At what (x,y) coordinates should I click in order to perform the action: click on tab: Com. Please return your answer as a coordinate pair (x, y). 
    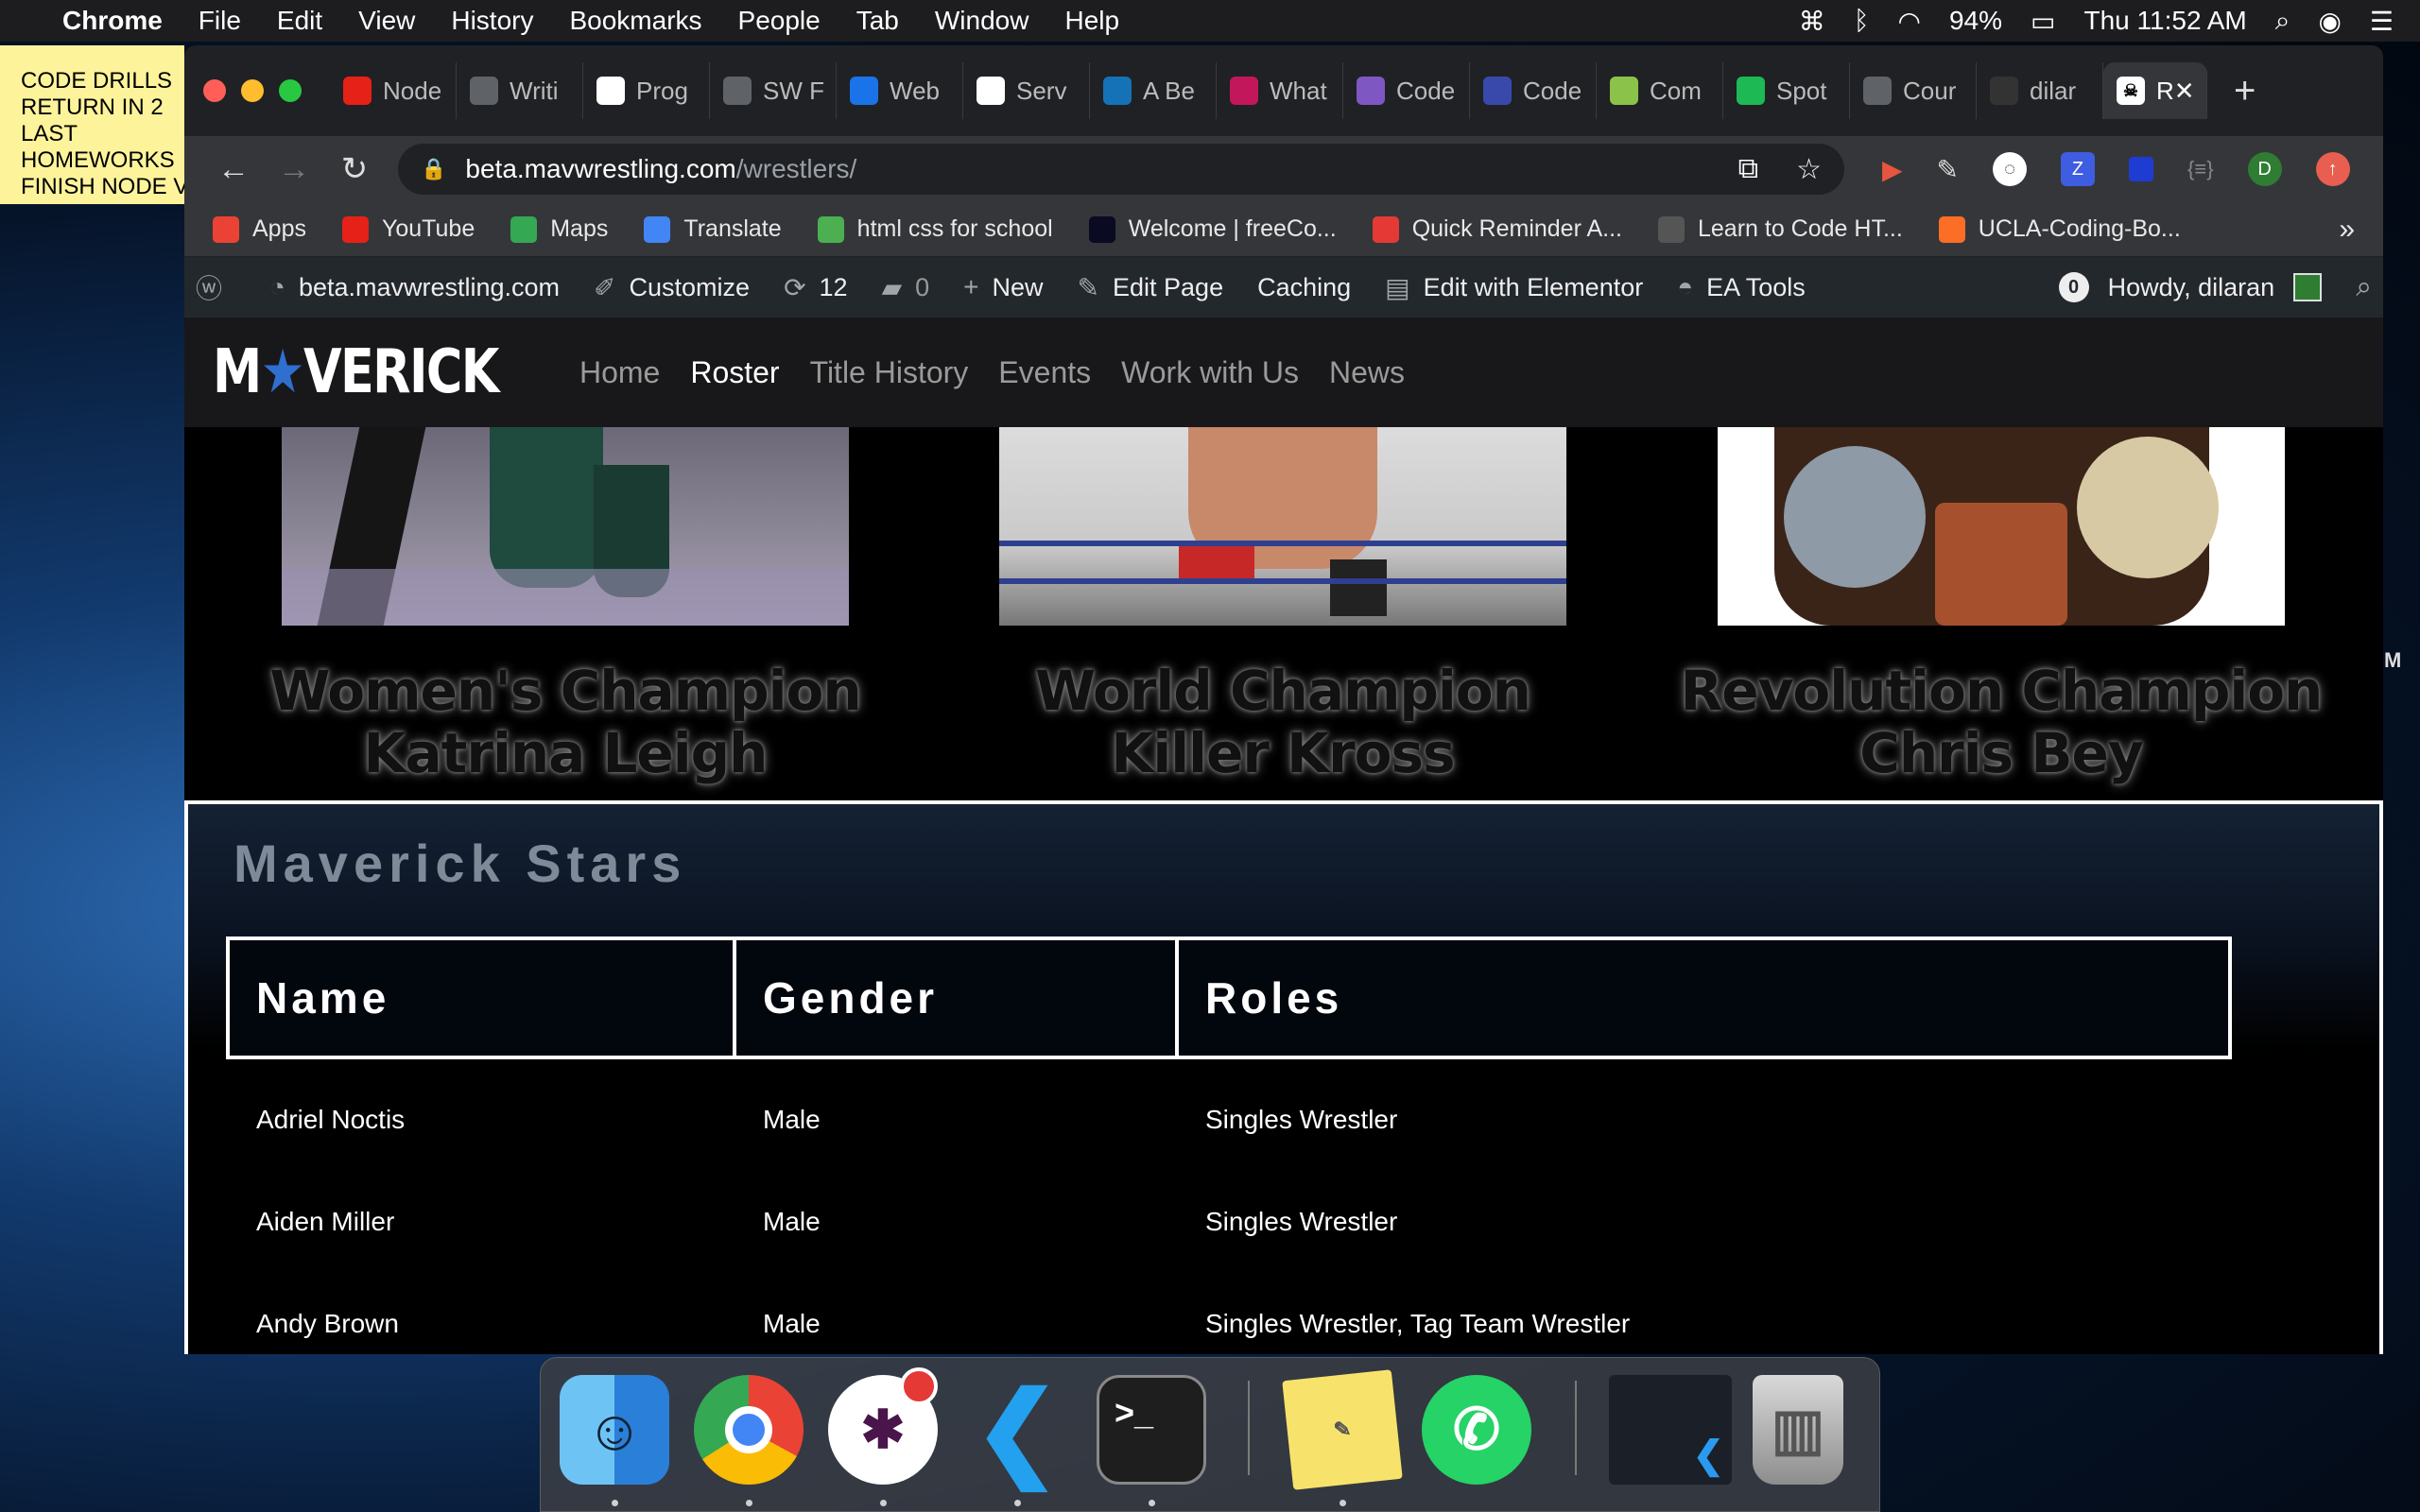
    Looking at the image, I should click on (1660, 90).